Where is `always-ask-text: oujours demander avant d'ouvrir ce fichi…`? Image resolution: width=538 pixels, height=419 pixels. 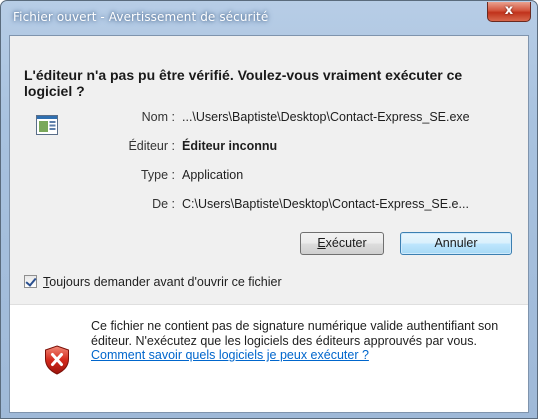 always-ask-text: oujours demander avant d'ouvrir ce fichi… is located at coordinates (165, 282).